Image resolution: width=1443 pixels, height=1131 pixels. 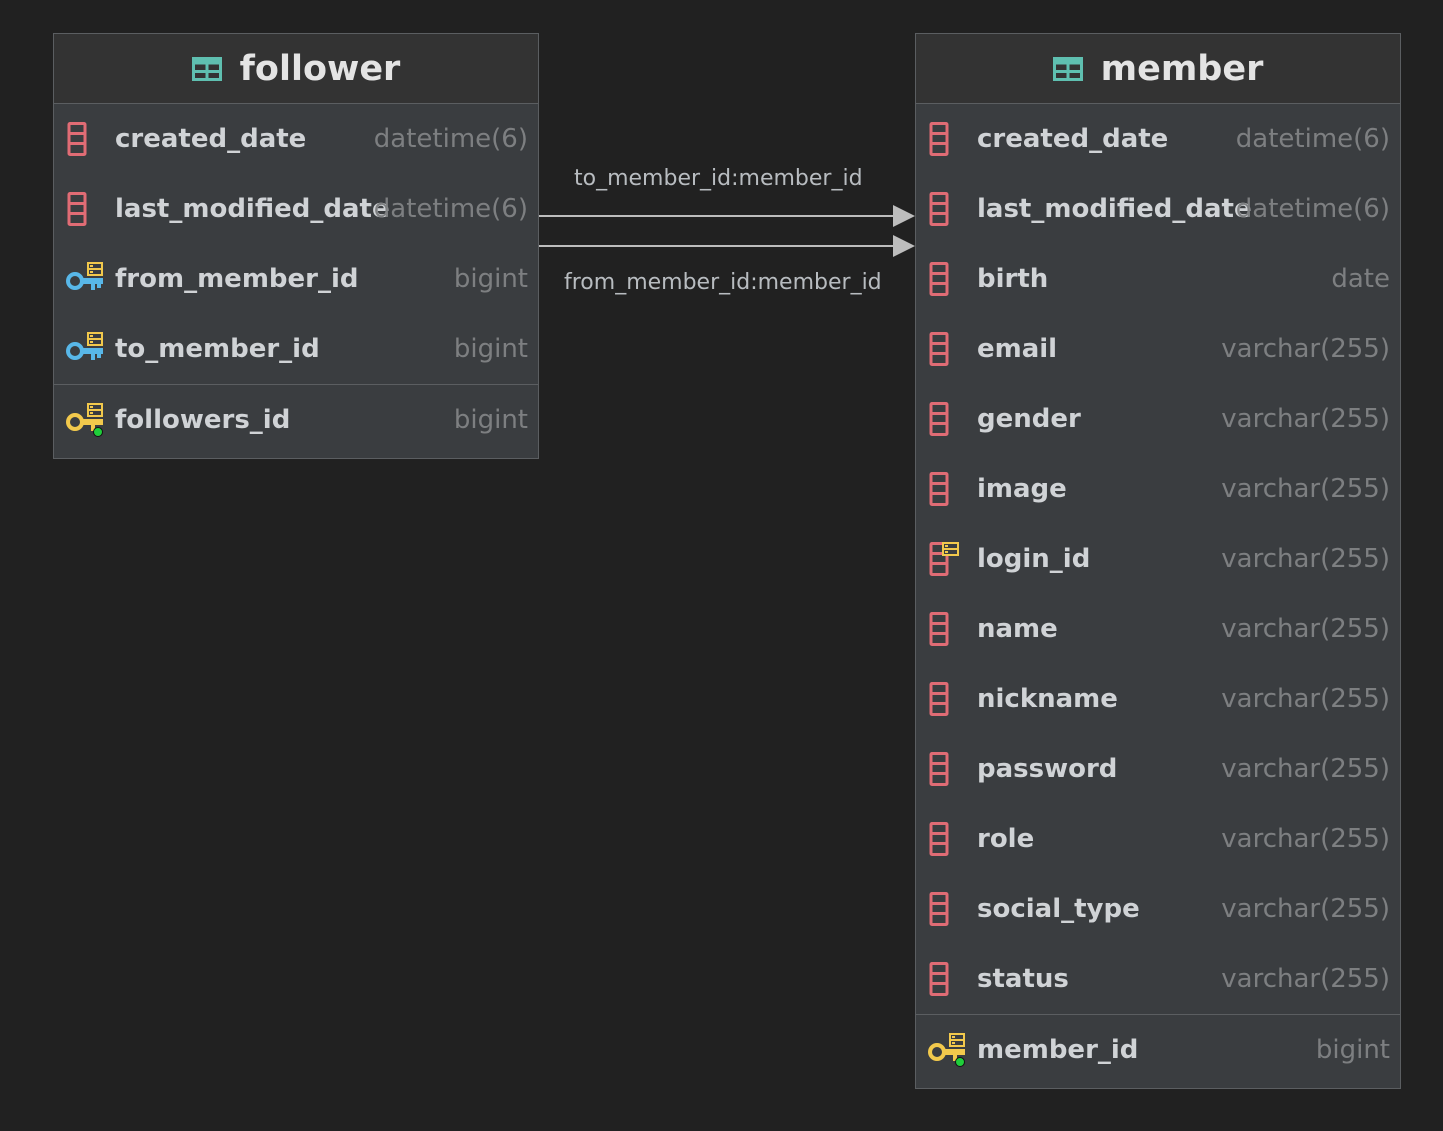 I want to click on column-row: status varchar(255), so click(x=1158, y=979).